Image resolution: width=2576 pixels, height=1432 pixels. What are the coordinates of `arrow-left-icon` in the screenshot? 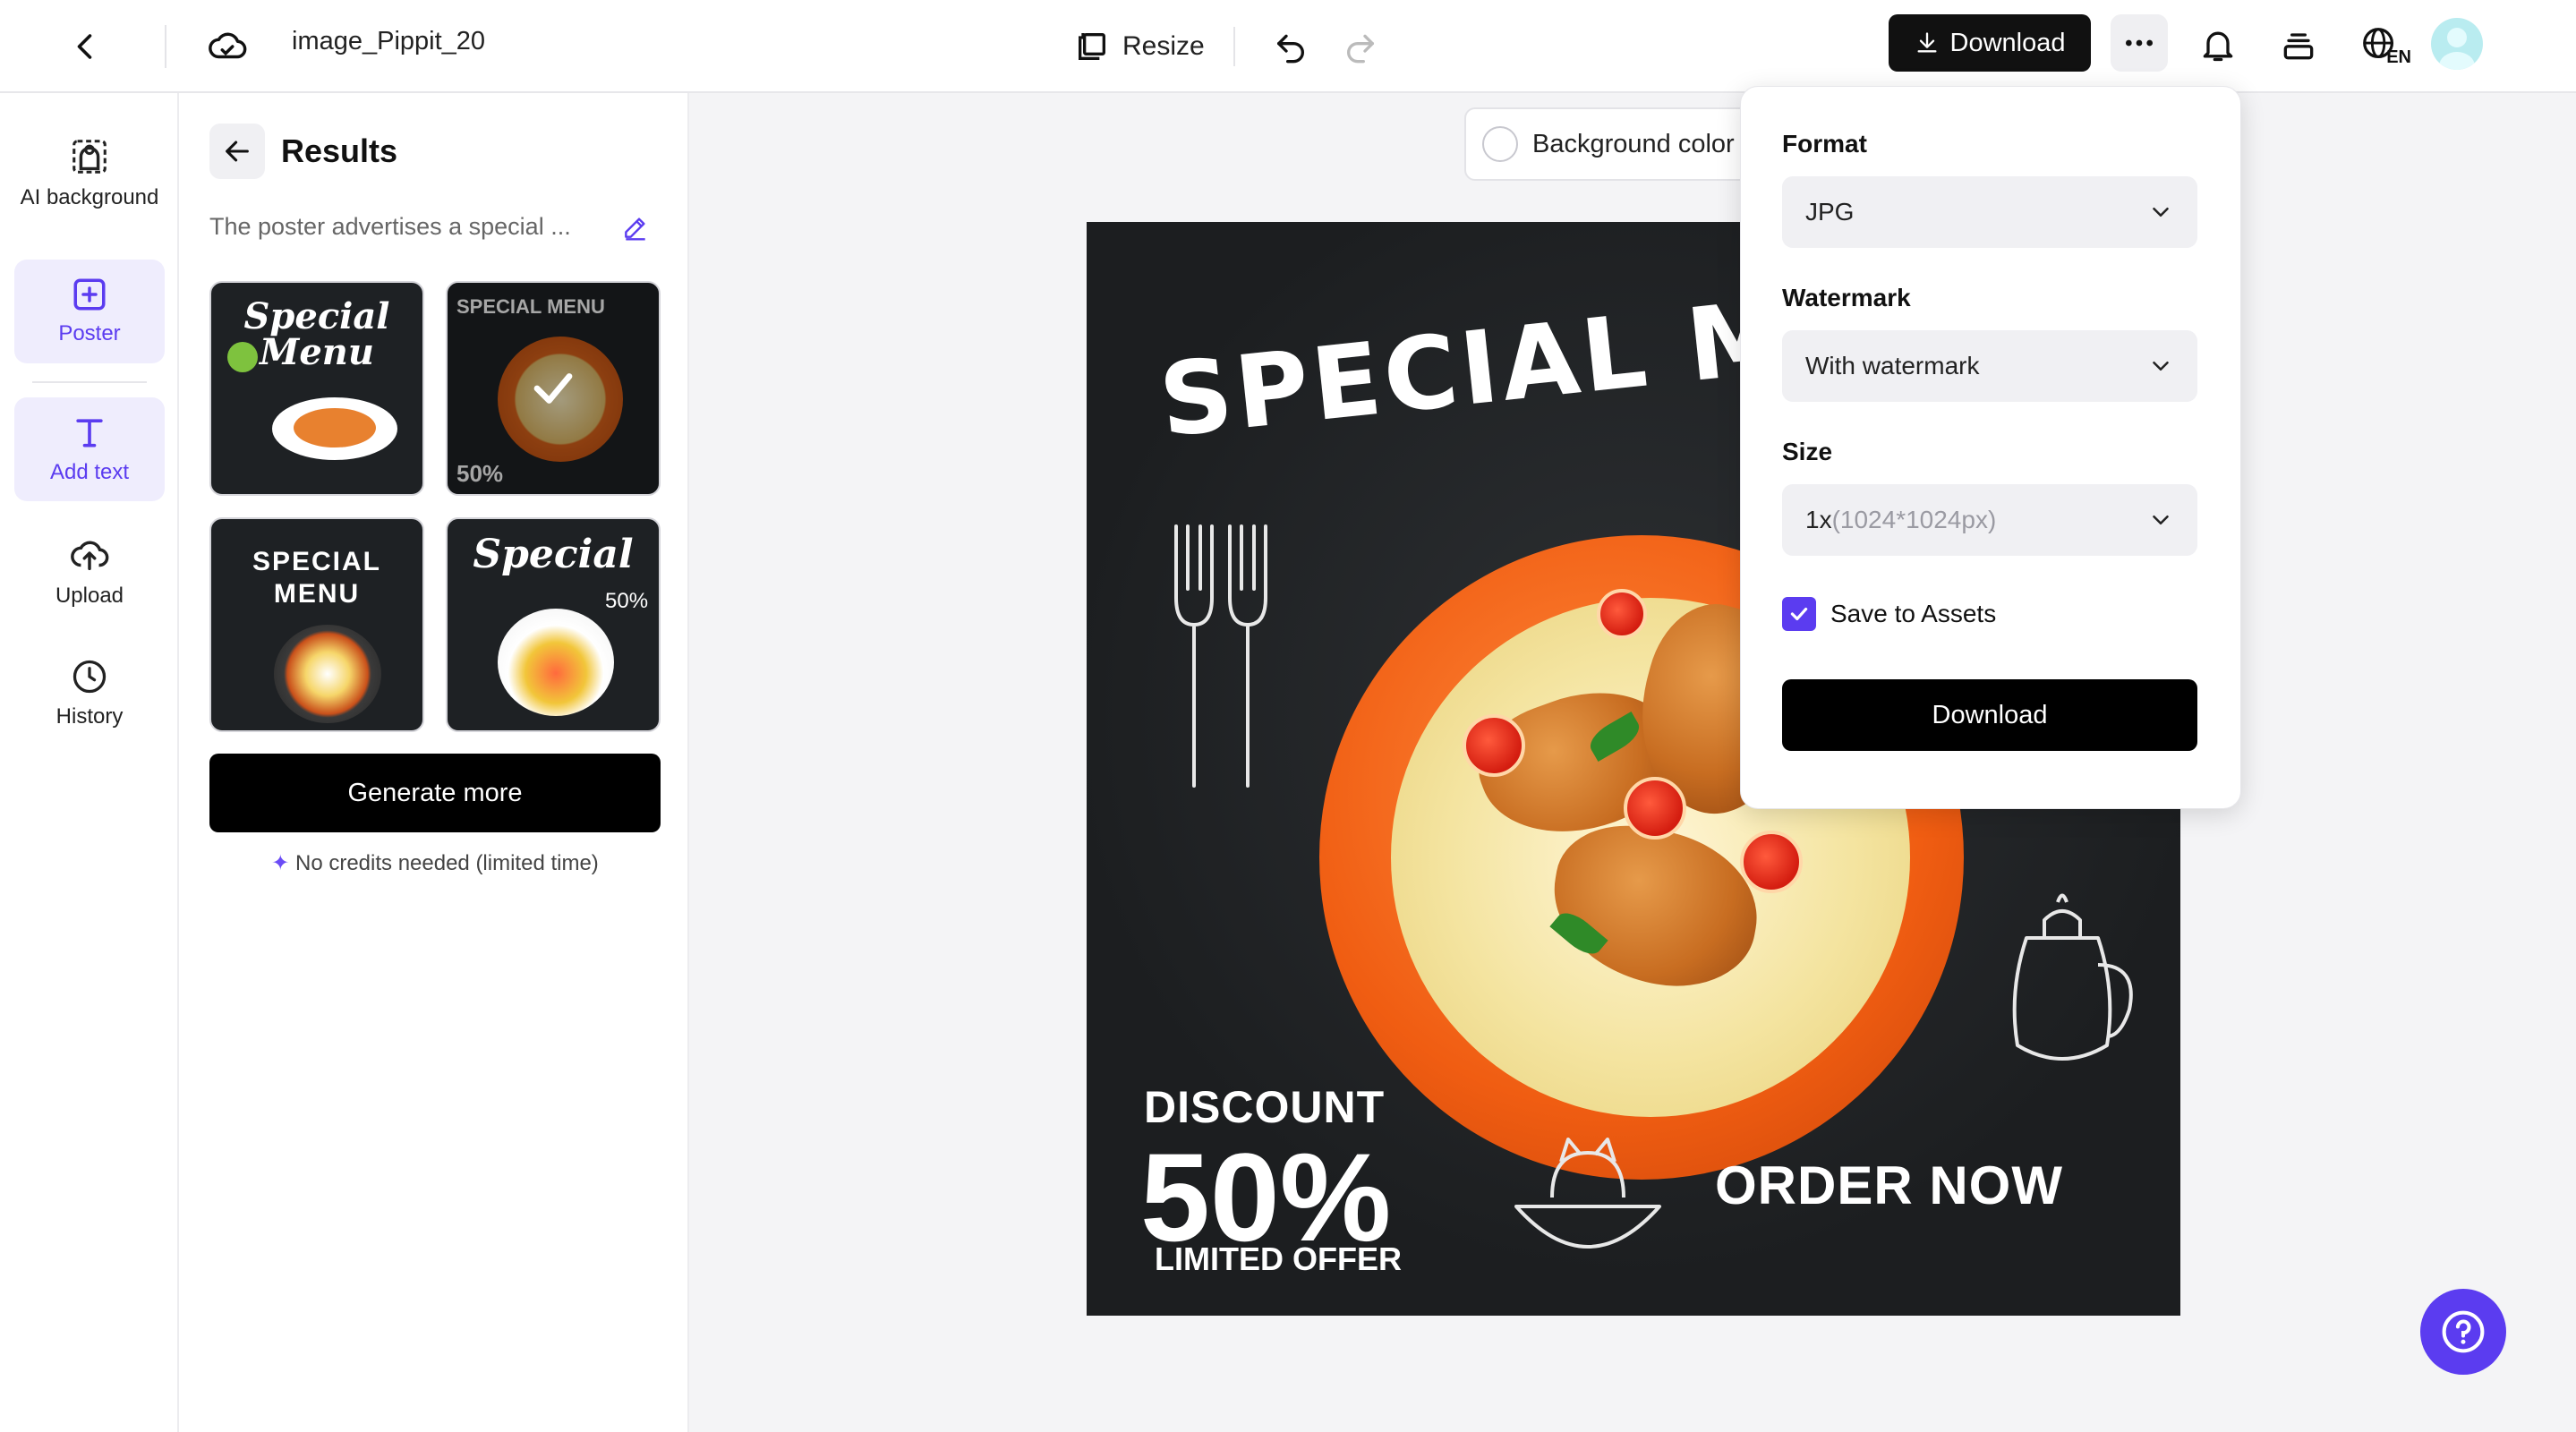 It's located at (237, 151).